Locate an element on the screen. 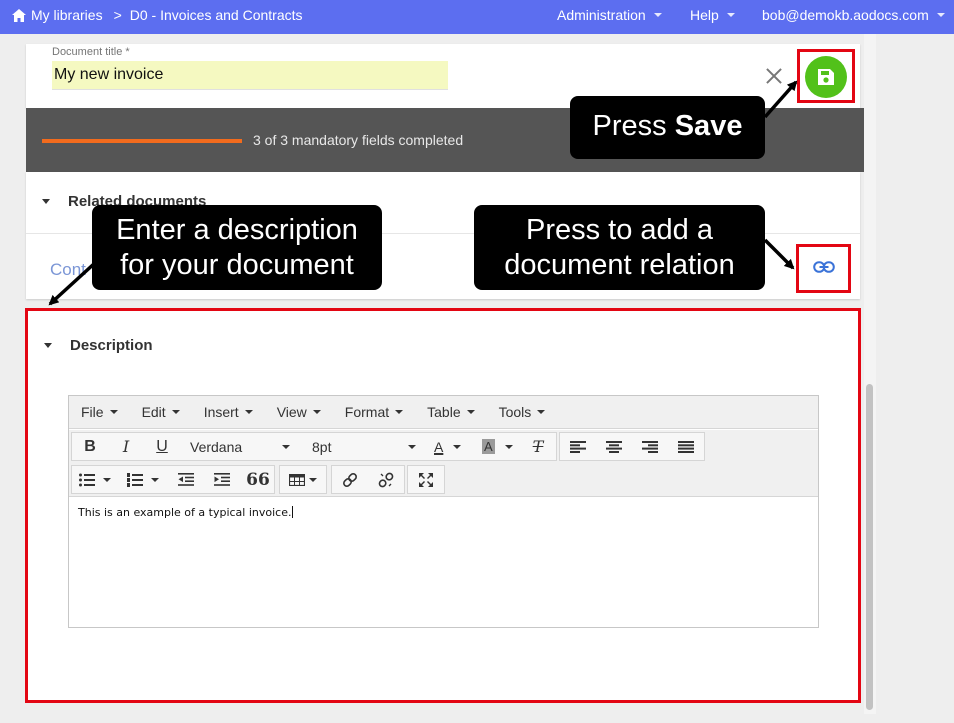 The image size is (954, 723). insert-link-button is located at coordinates (350, 479).